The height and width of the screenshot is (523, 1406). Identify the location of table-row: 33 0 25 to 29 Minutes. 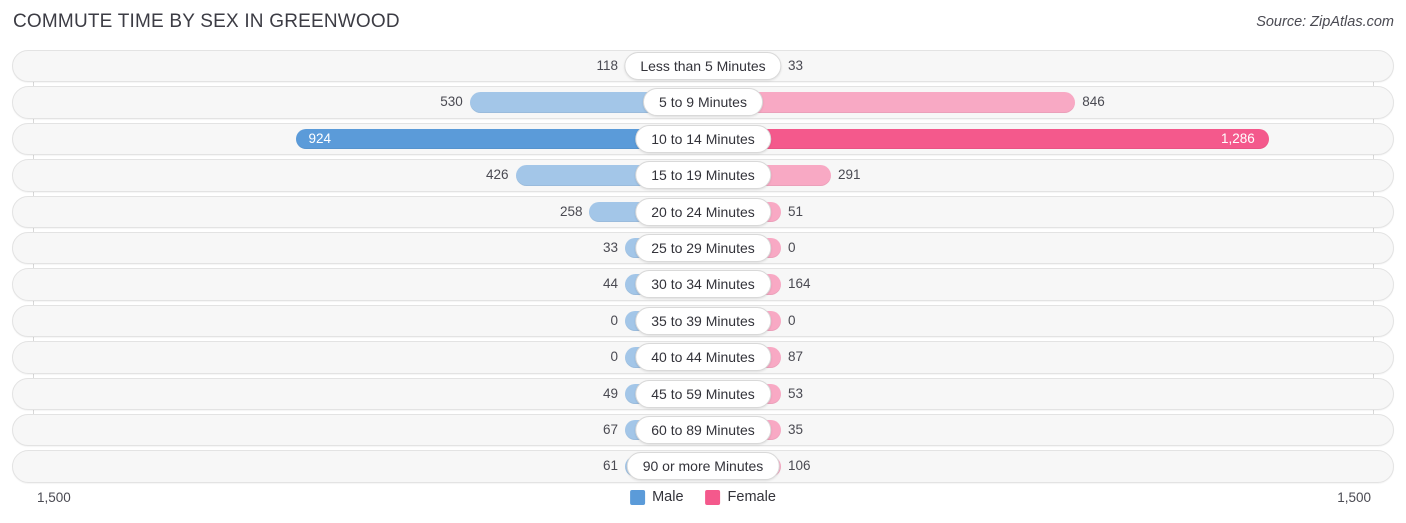
(703, 248).